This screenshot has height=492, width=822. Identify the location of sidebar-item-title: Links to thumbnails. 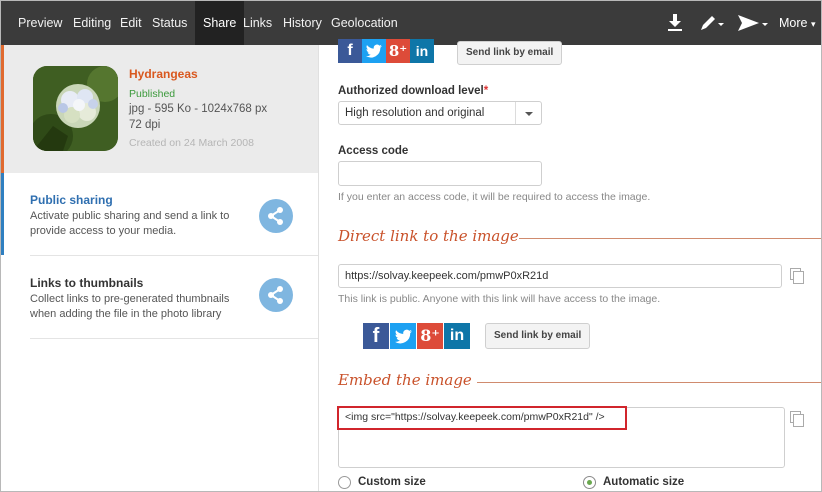
(87, 283).